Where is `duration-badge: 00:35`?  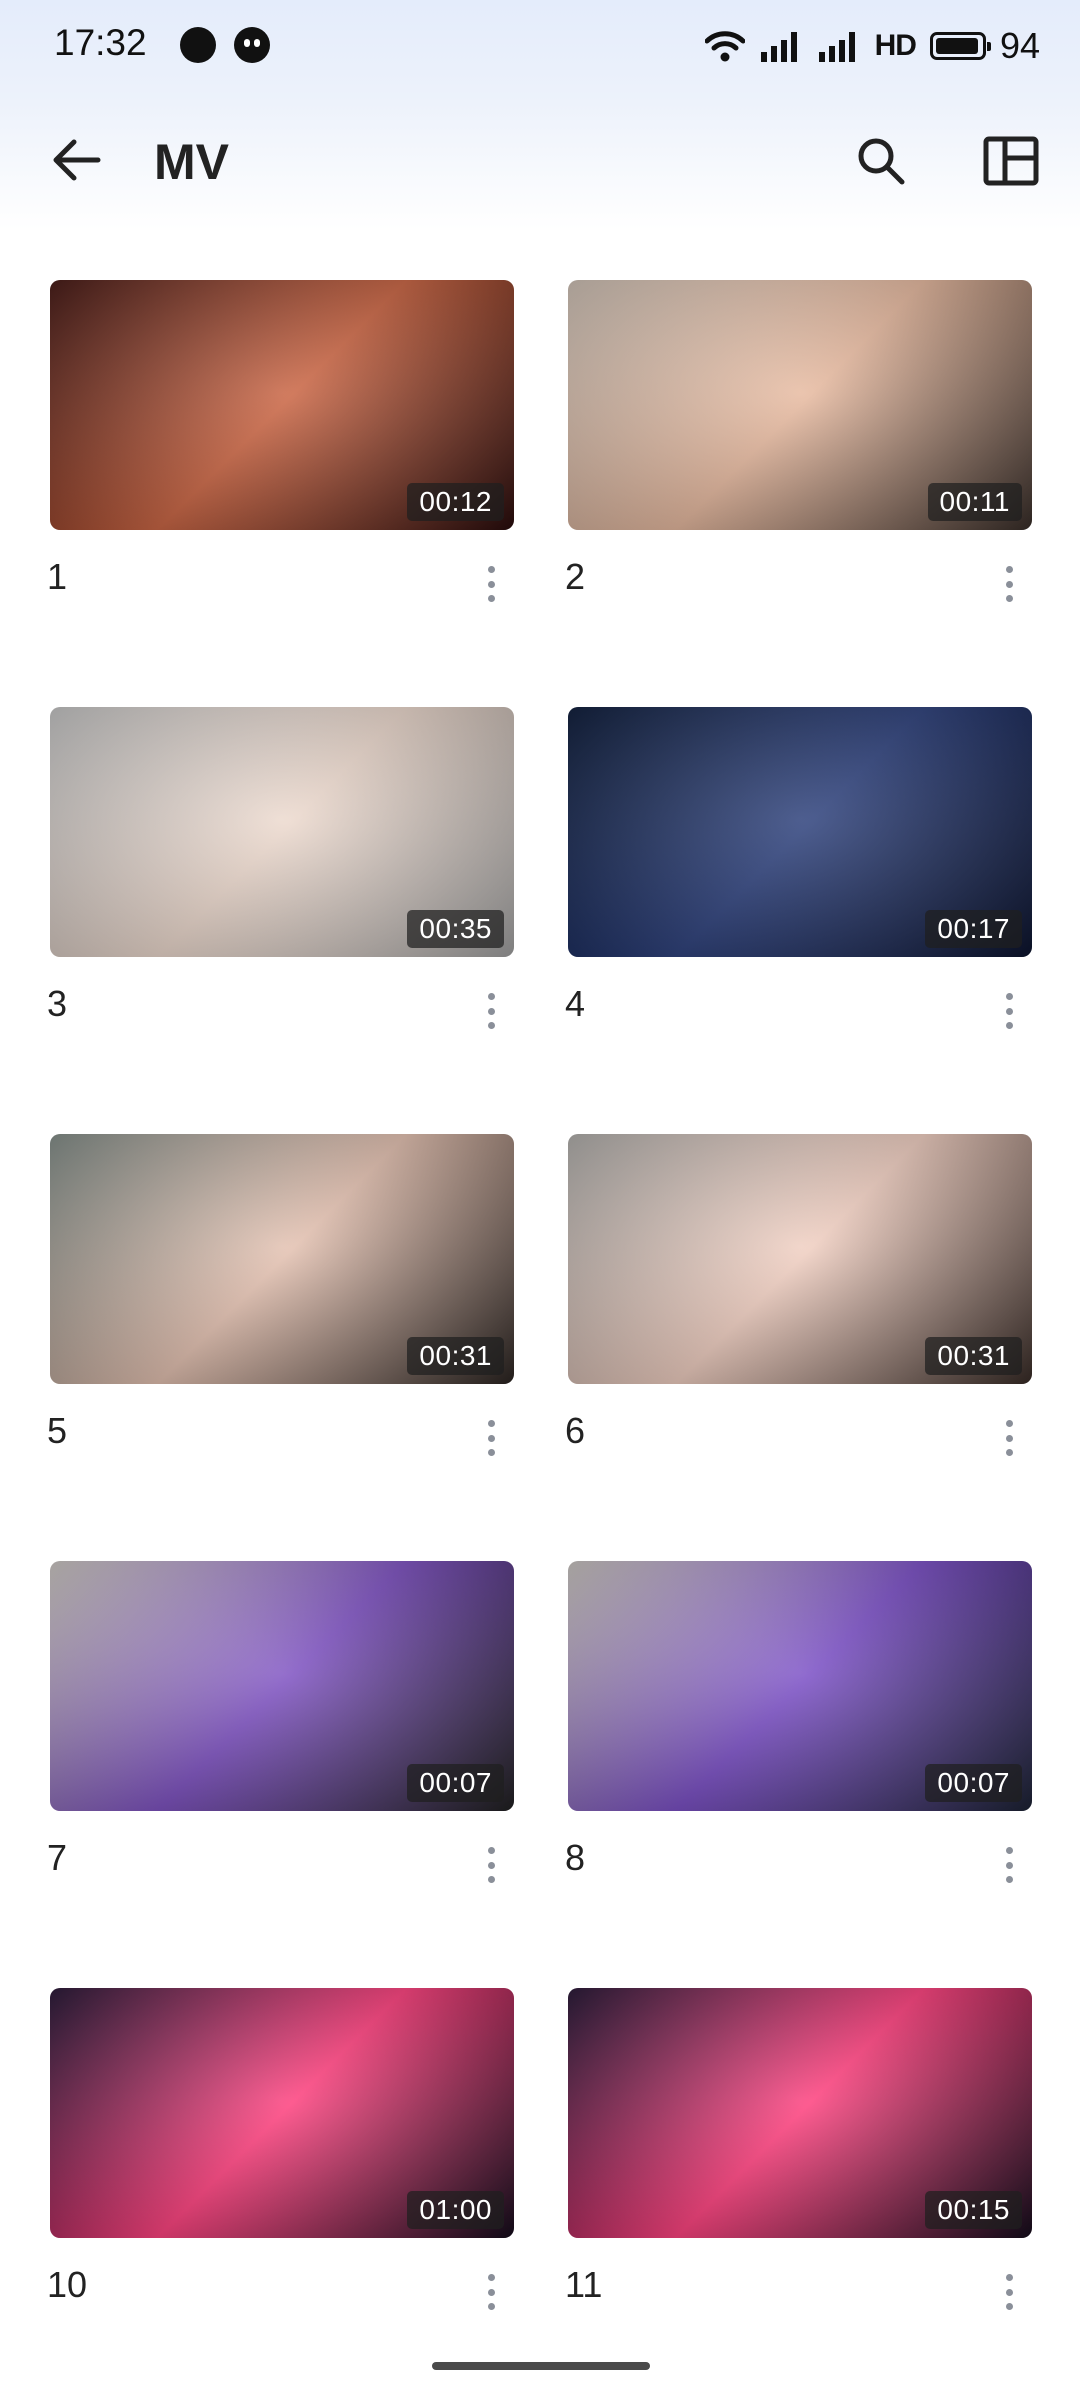 duration-badge: 00:35 is located at coordinates (455, 929).